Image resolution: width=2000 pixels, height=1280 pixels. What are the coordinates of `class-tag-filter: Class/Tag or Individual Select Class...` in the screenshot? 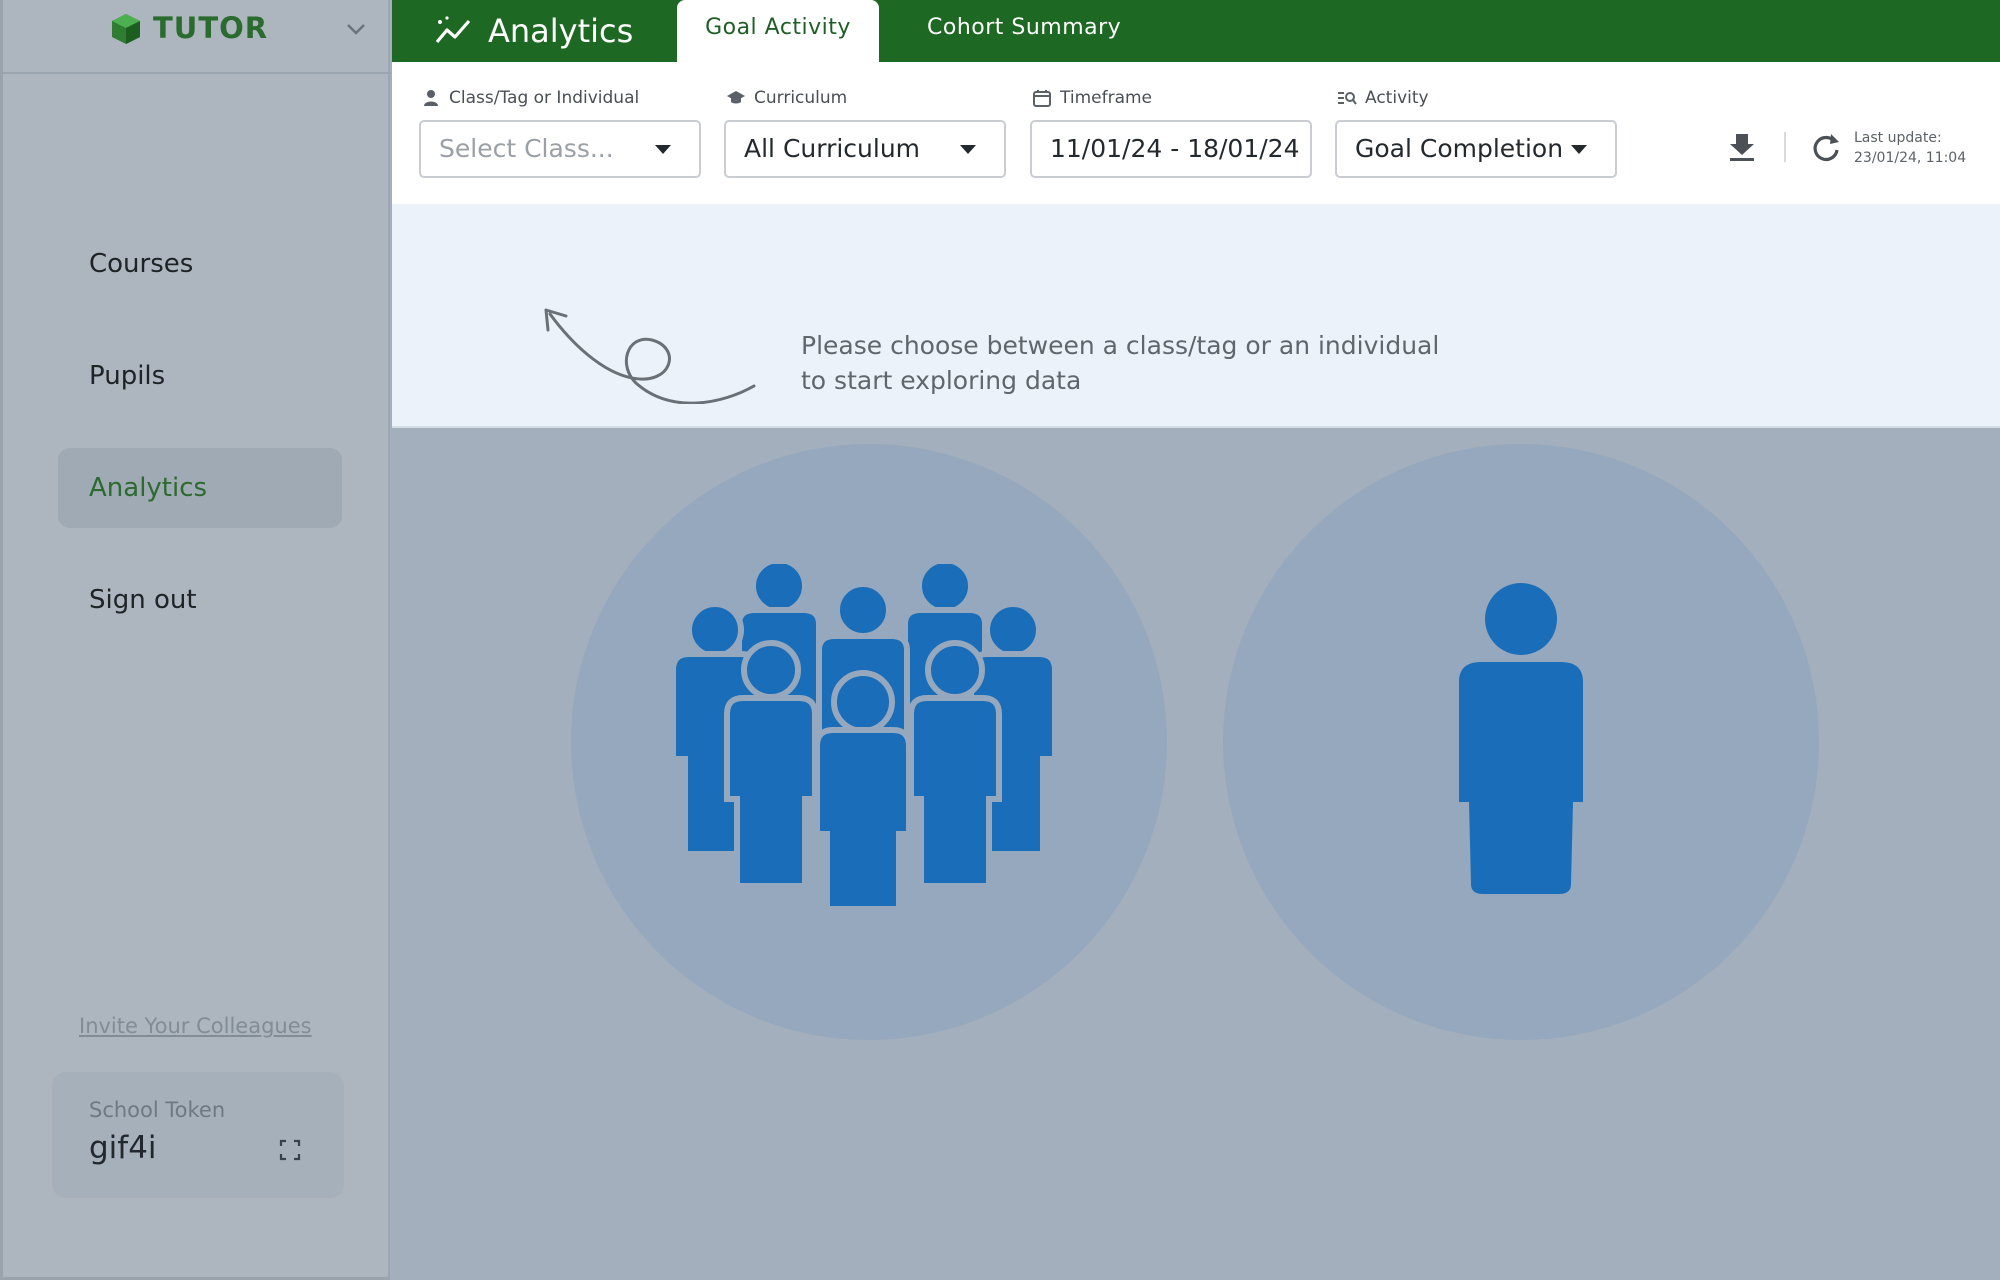 It's located at (560, 132).